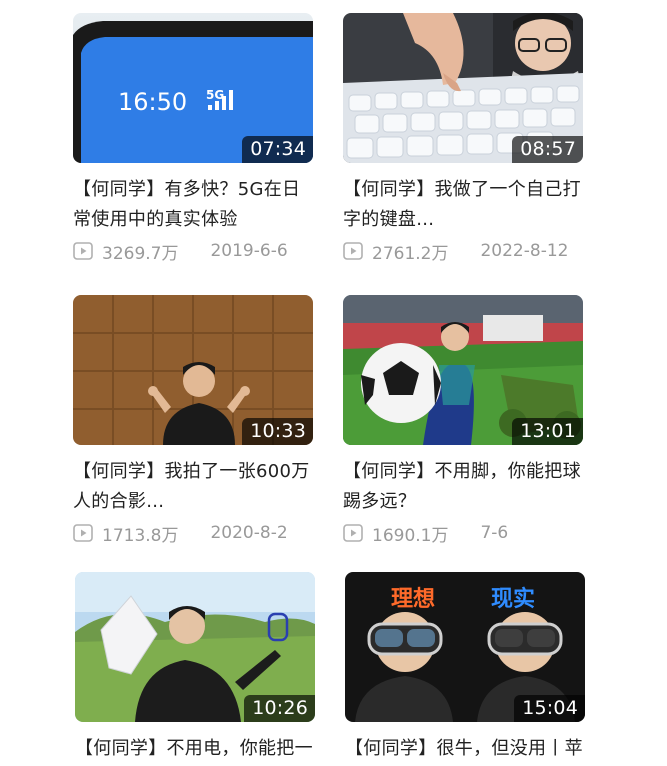 The image size is (667, 766). I want to click on thumb-time-text: 16:50, so click(152, 102).